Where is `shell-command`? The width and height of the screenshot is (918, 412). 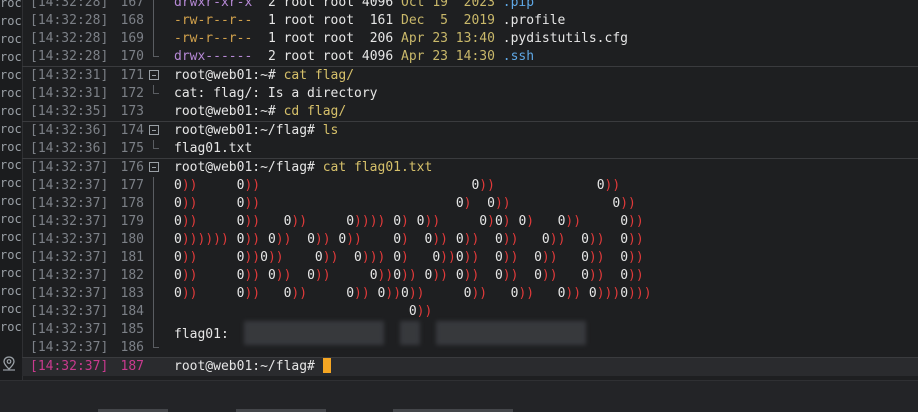
shell-command is located at coordinates (319, 366).